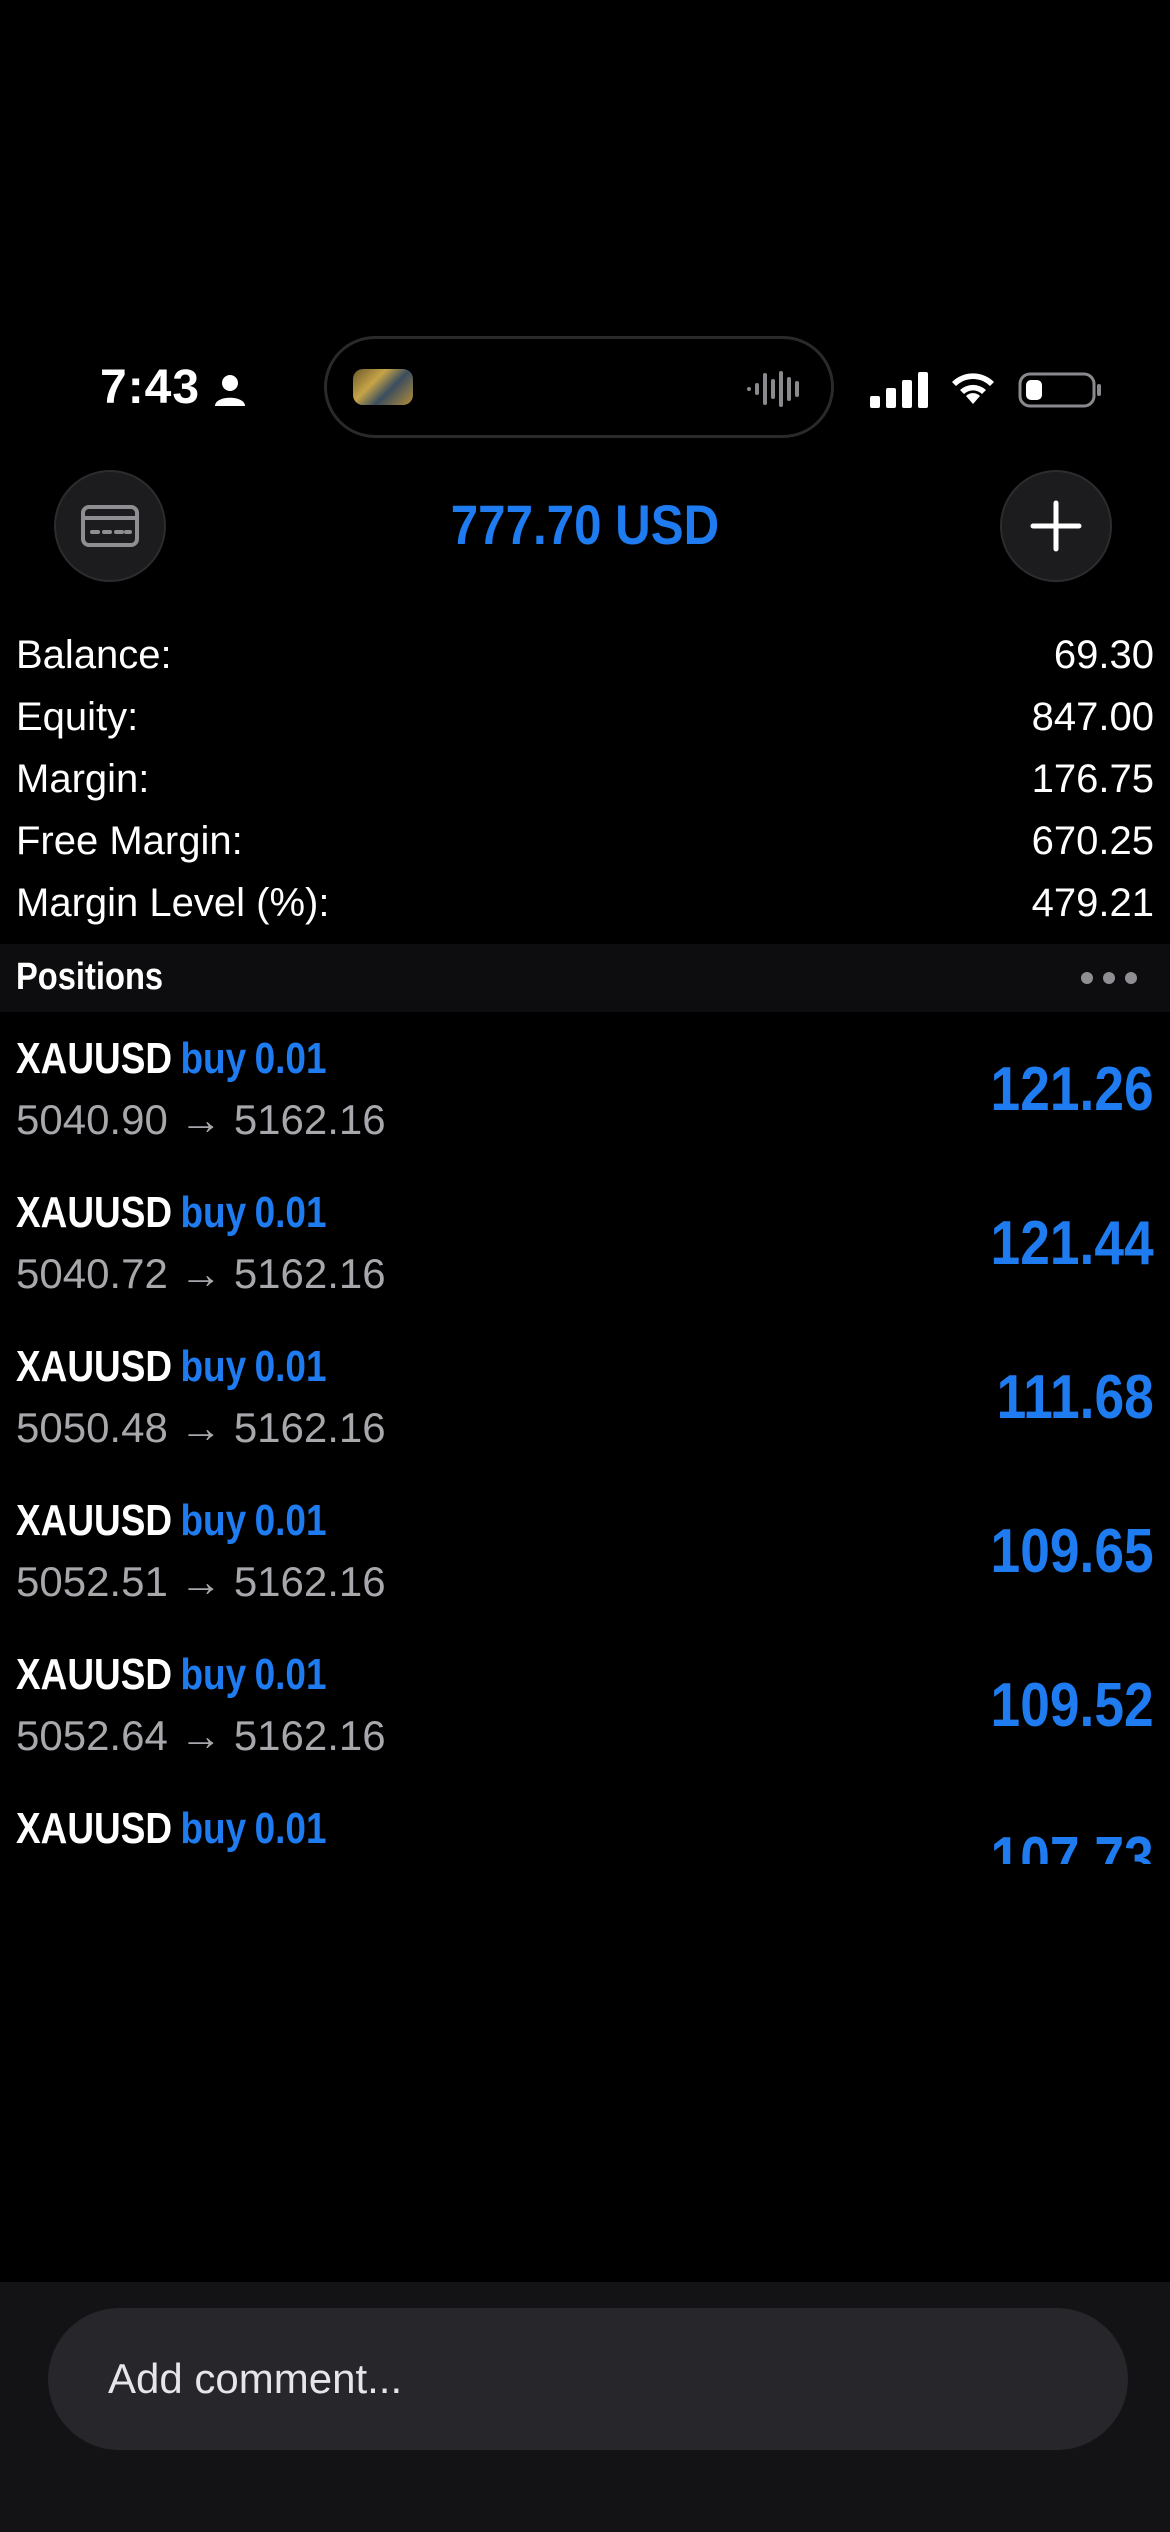 The width and height of the screenshot is (1170, 2532). I want to click on battery-icon, so click(1059, 390).